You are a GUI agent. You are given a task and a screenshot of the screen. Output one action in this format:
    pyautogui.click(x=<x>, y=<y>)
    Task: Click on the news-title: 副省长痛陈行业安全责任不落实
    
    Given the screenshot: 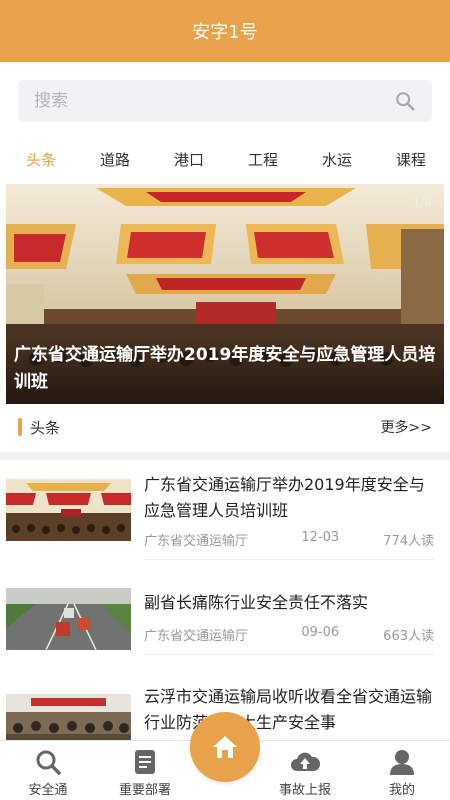 What is the action you would take?
    pyautogui.click(x=289, y=603)
    